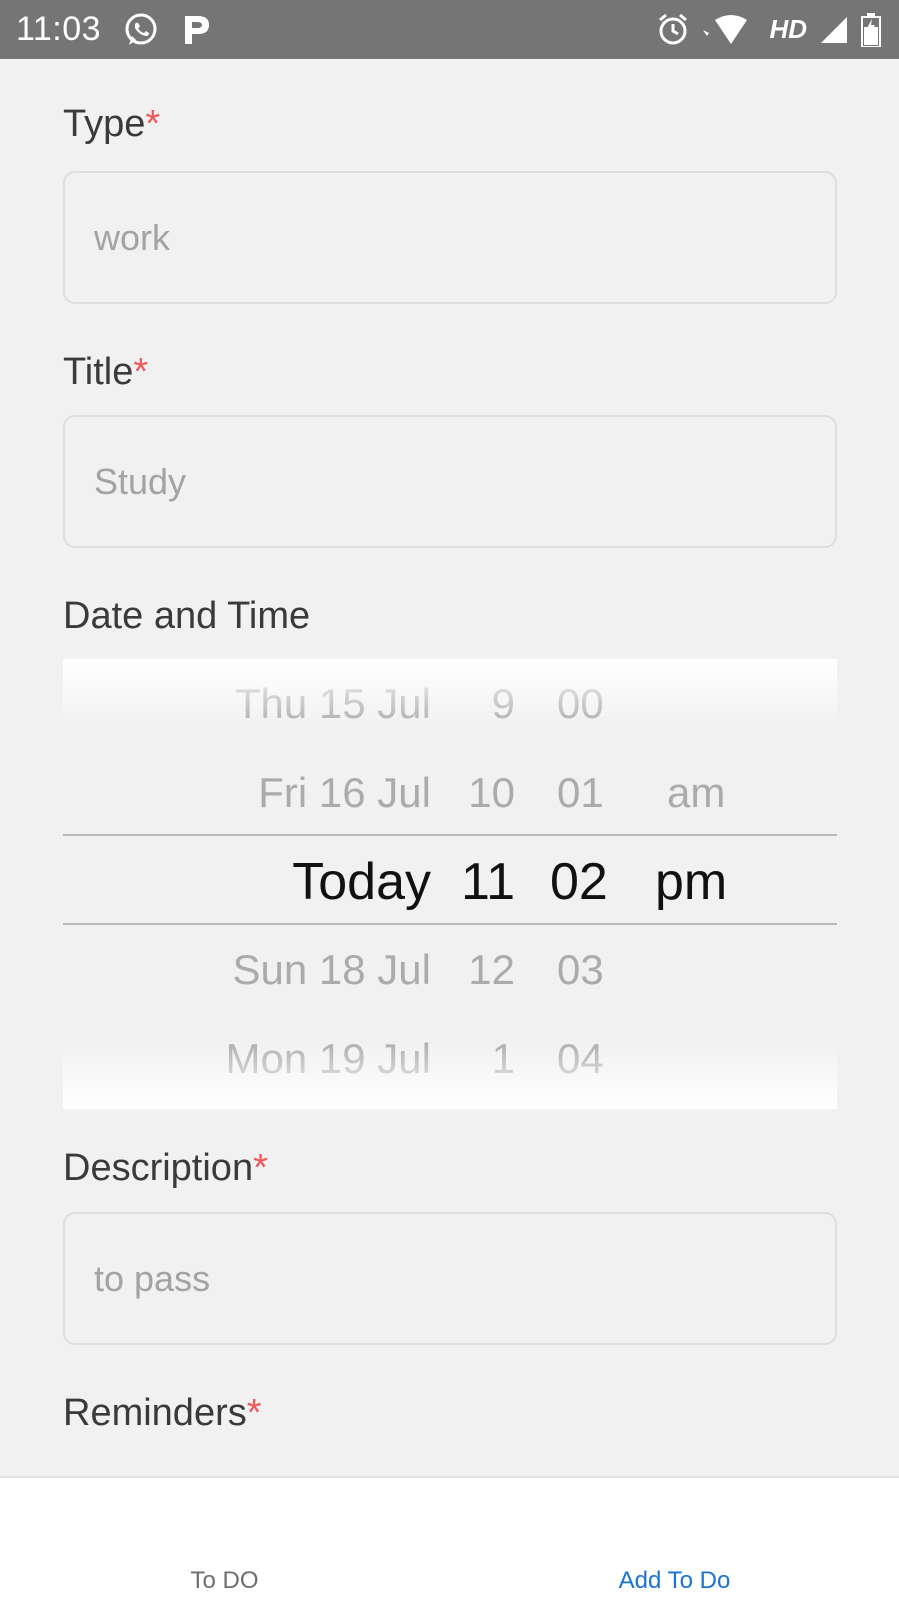 The height and width of the screenshot is (1599, 899). I want to click on picker-date-option: Fri 16 Jul, so click(344, 793).